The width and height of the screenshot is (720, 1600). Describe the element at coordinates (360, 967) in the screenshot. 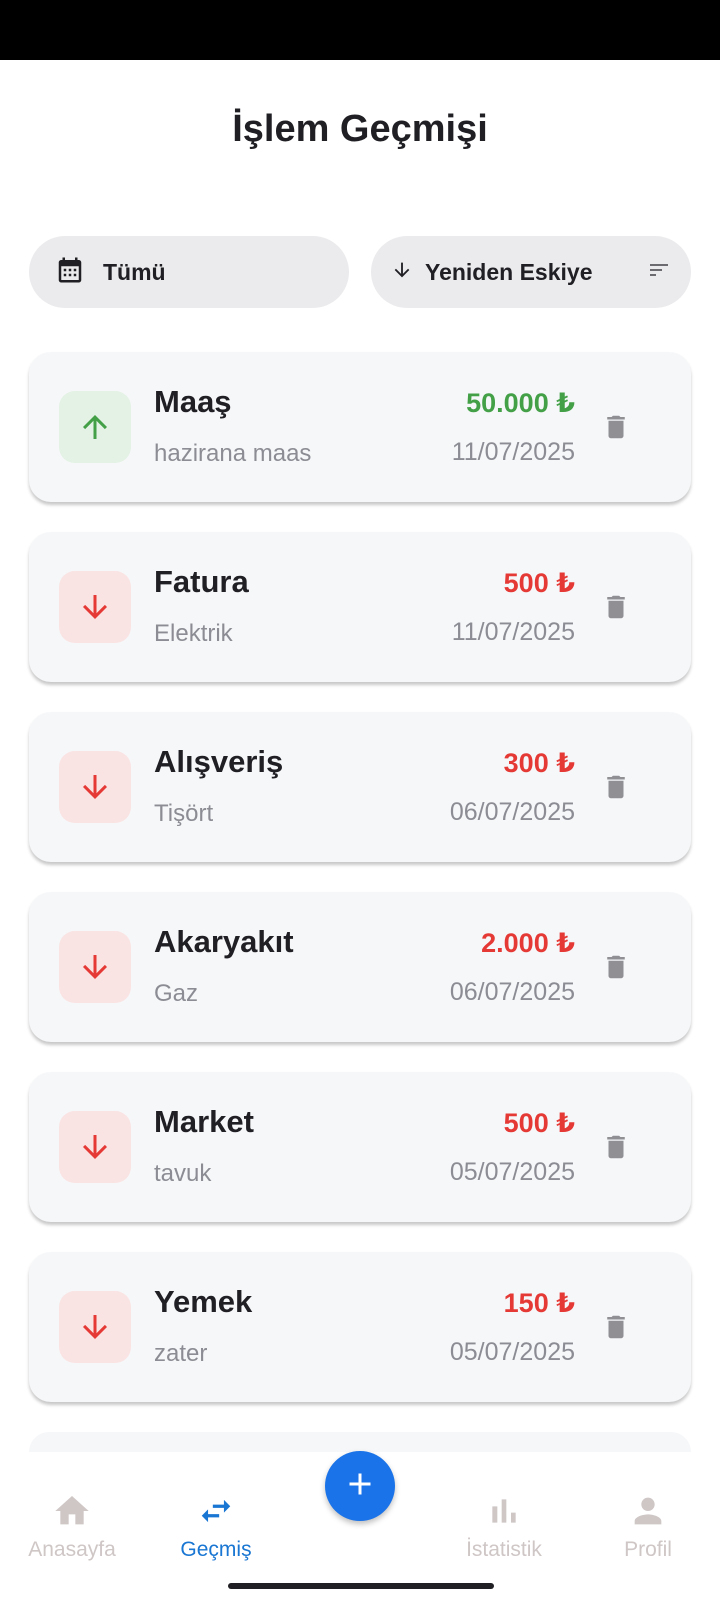

I see `transaction-card: Akaryakıt Gaz 2.000 ₺ 06/07/2025` at that location.